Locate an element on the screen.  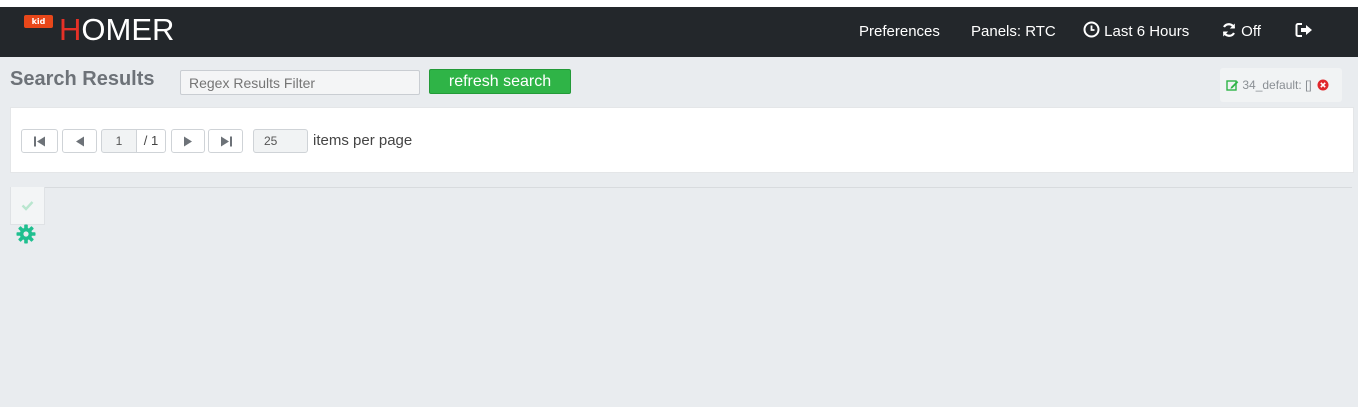
items-per-page-label: items per page is located at coordinates (363, 140).